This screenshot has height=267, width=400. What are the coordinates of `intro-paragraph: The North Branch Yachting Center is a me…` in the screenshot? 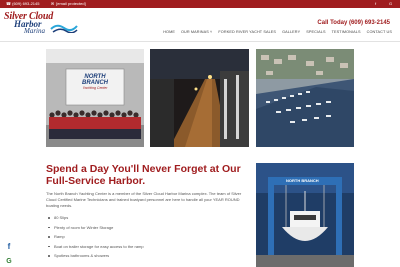 It's located at (144, 199).